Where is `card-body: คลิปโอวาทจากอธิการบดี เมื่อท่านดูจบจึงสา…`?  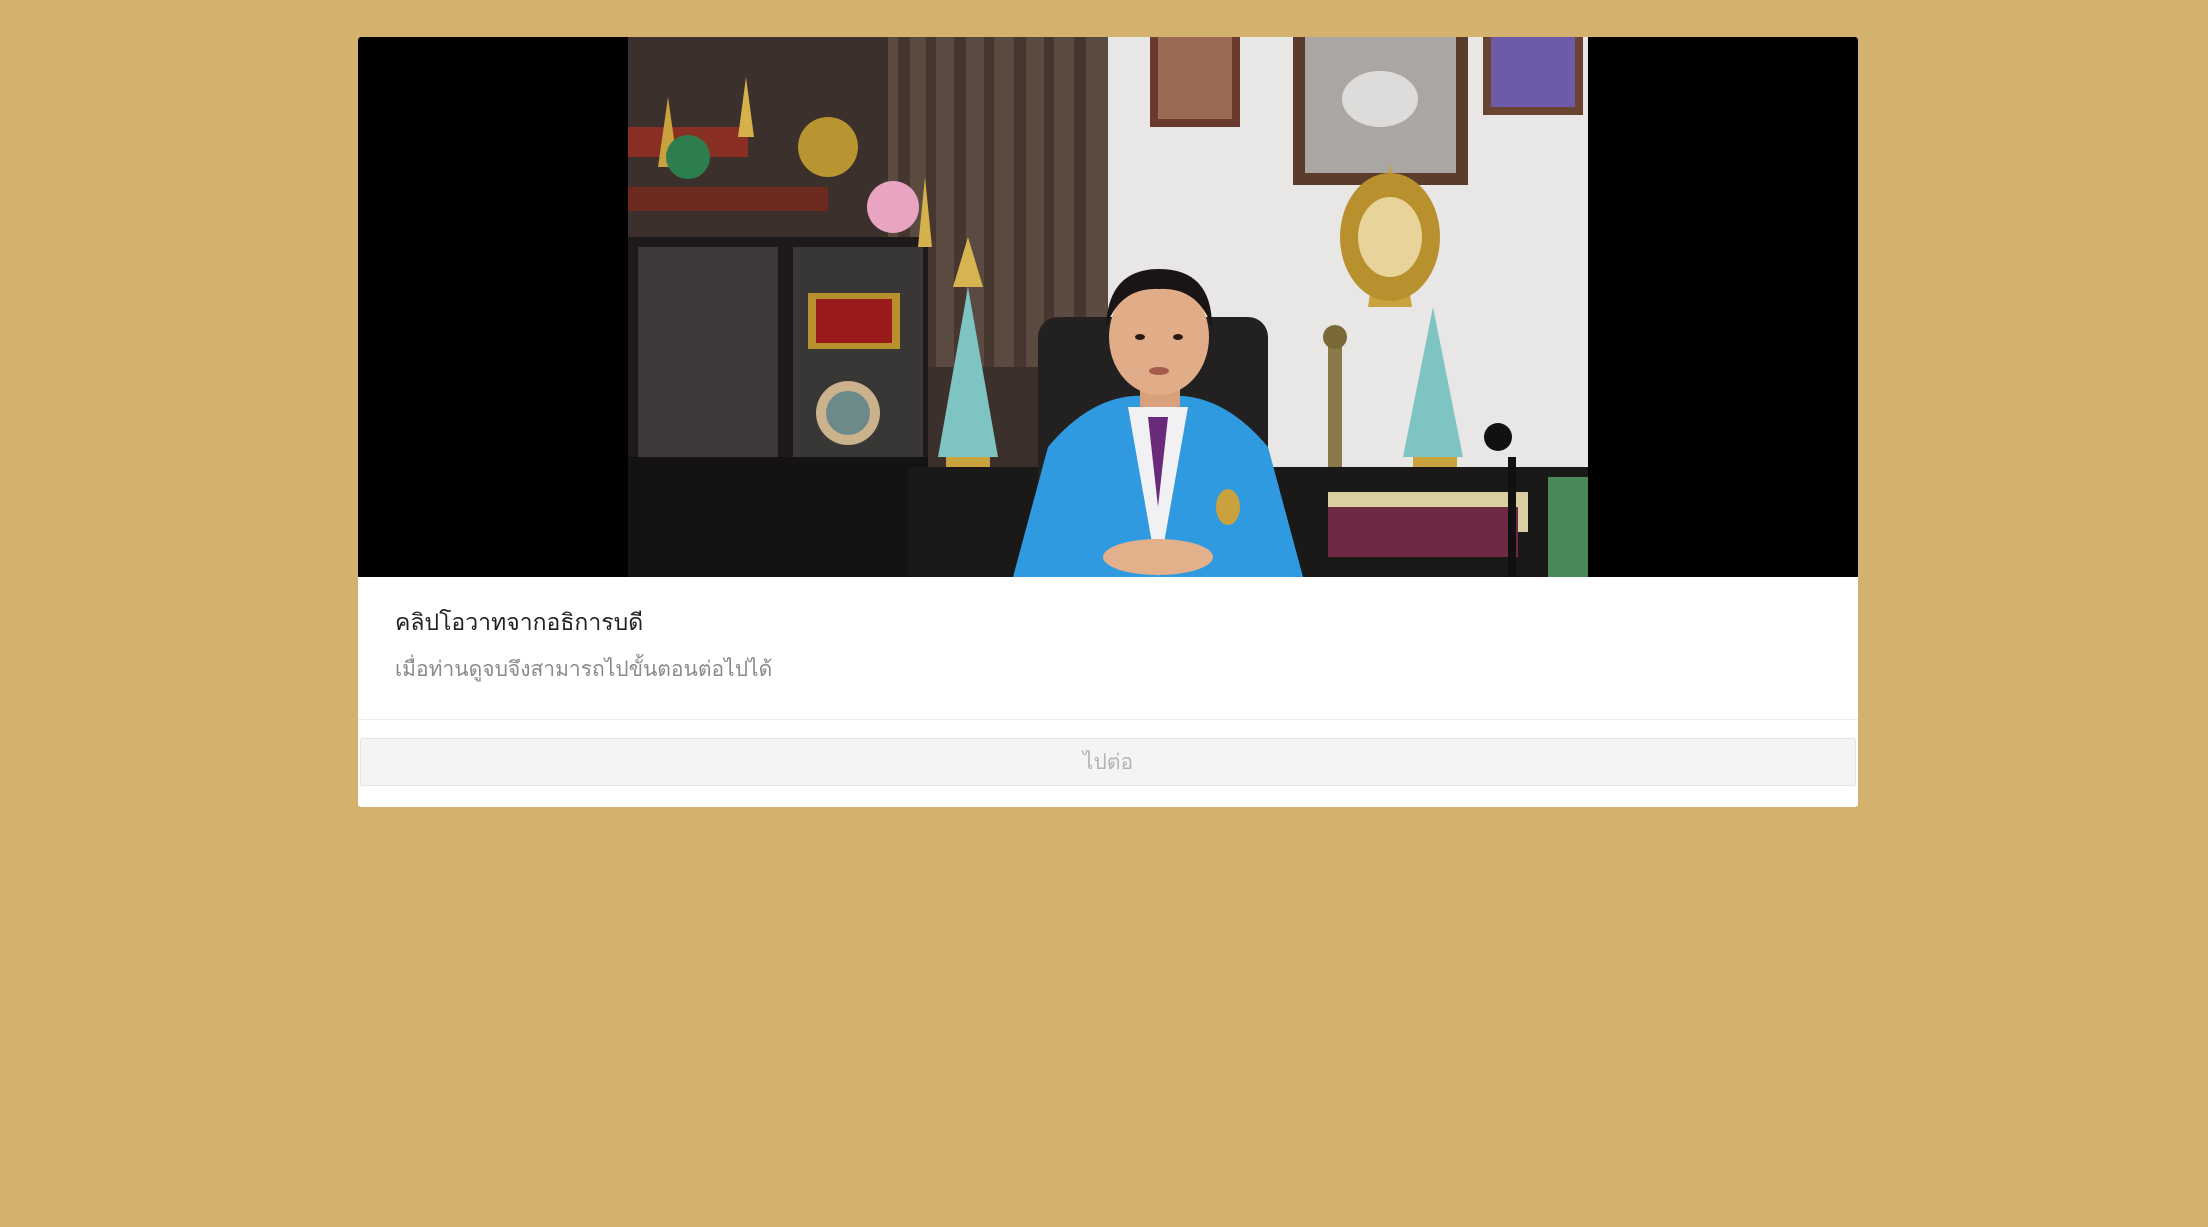
card-body: คลิปโอวาทจากอธิการบดี เมื่อท่านดูจบจึงสา… is located at coordinates (1108, 648).